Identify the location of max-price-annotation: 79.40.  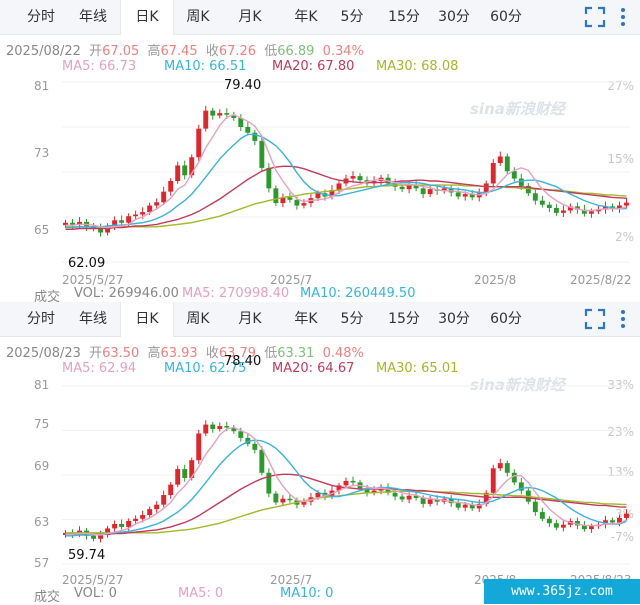
(243, 85).